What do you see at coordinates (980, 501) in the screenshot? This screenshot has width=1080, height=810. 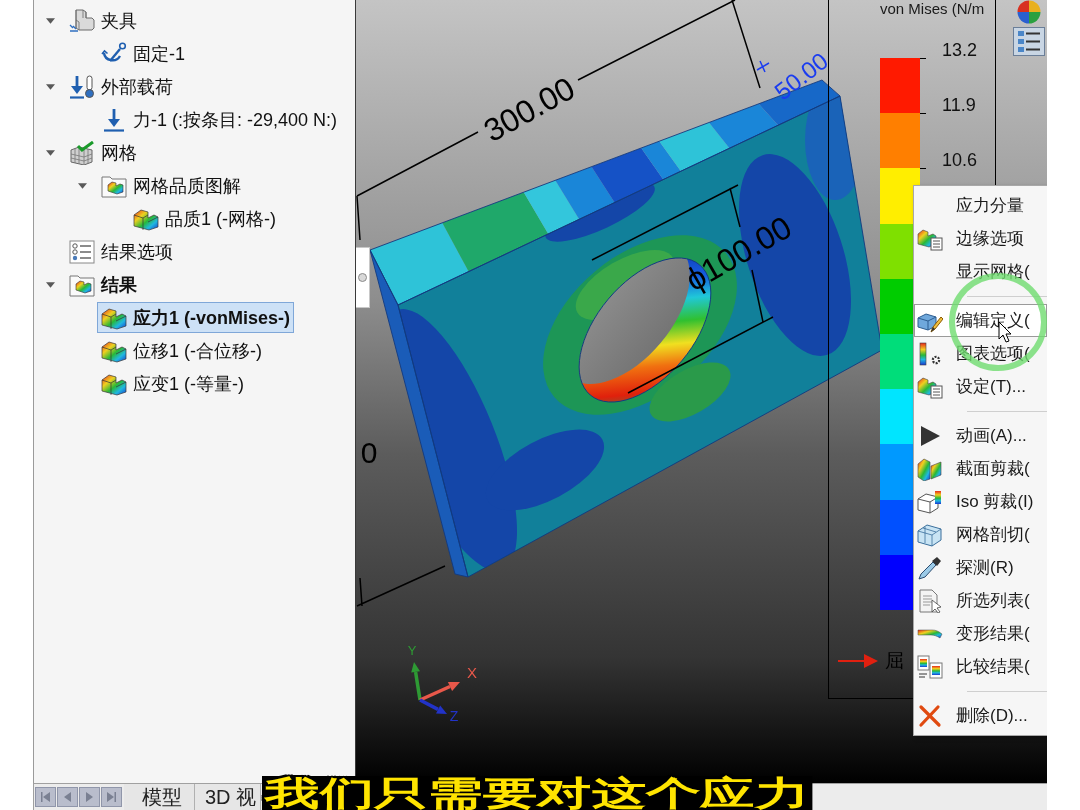 I see `menu-item: Iso 剪裁(I)` at bounding box center [980, 501].